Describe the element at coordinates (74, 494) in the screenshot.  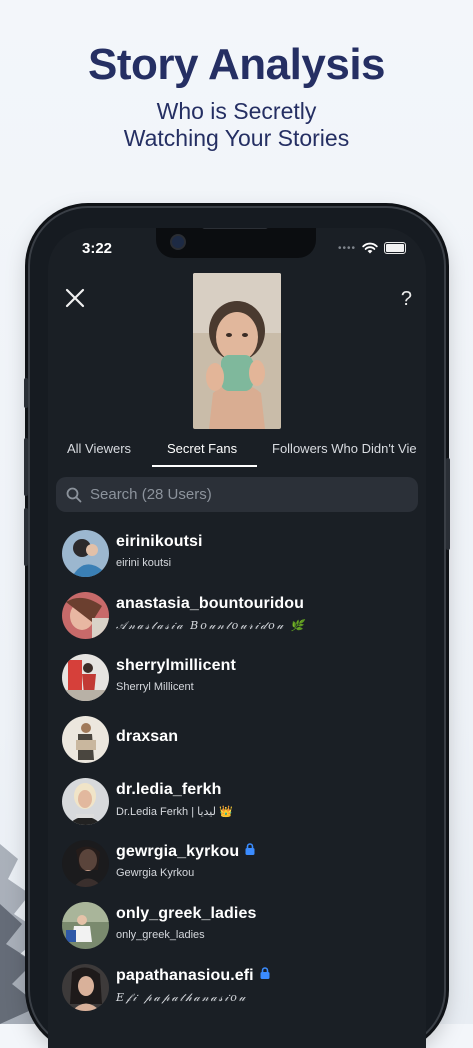
I see `search-icon` at that location.